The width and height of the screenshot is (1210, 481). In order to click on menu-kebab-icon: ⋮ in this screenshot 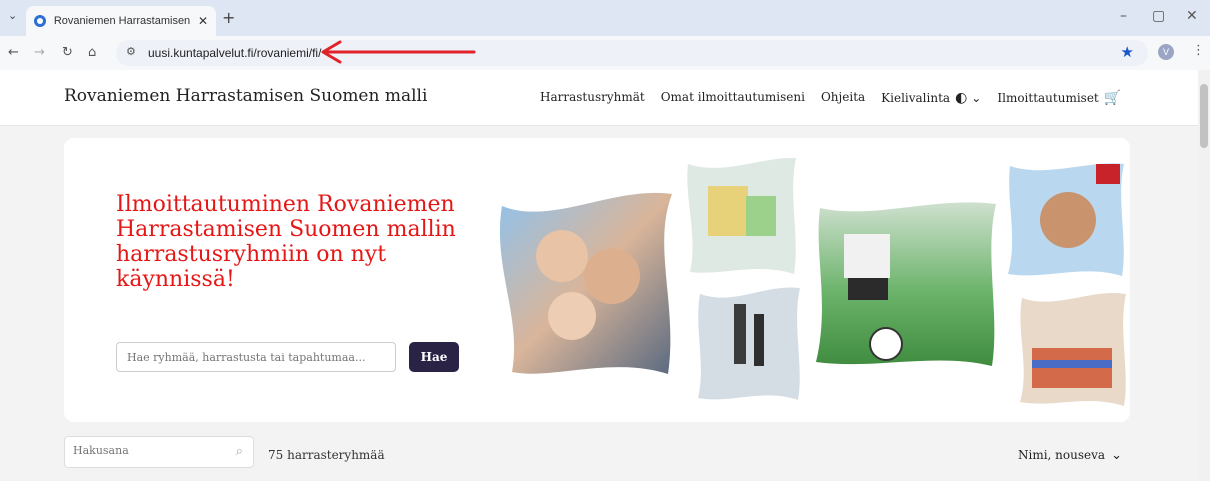, I will do `click(1198, 50)`.